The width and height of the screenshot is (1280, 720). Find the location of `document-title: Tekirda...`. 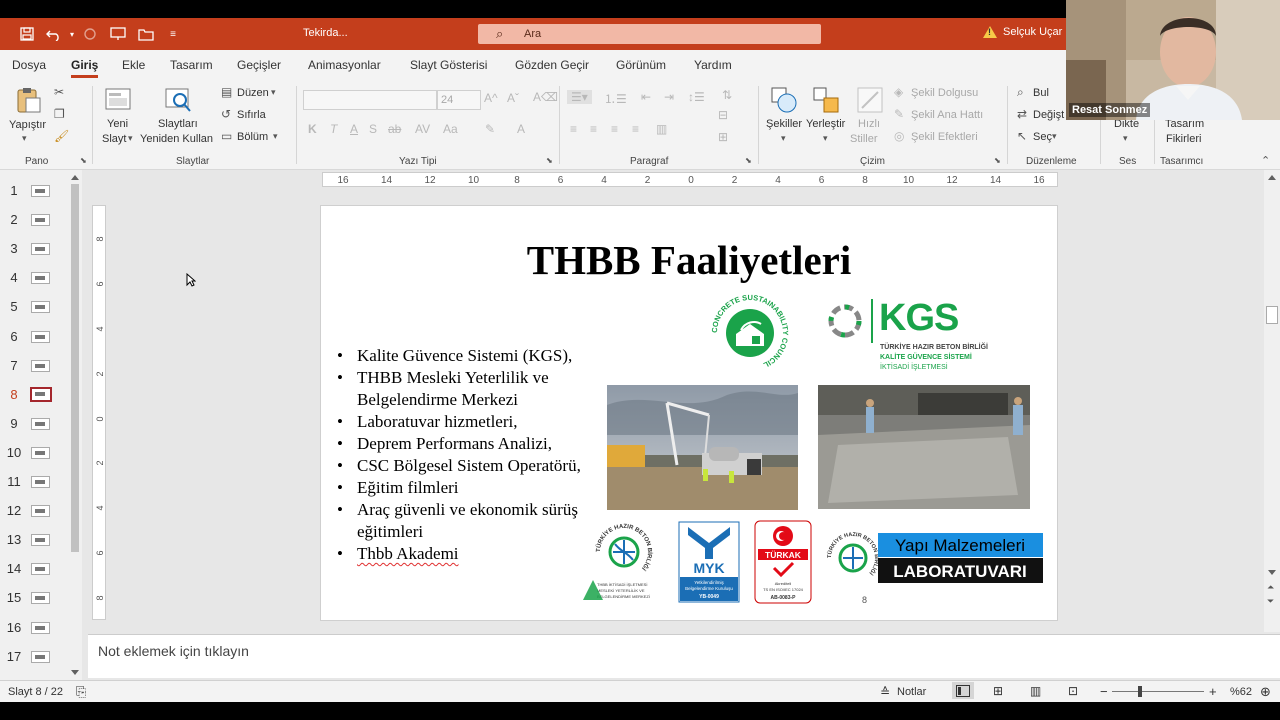

document-title: Tekirda... is located at coordinates (325, 33).